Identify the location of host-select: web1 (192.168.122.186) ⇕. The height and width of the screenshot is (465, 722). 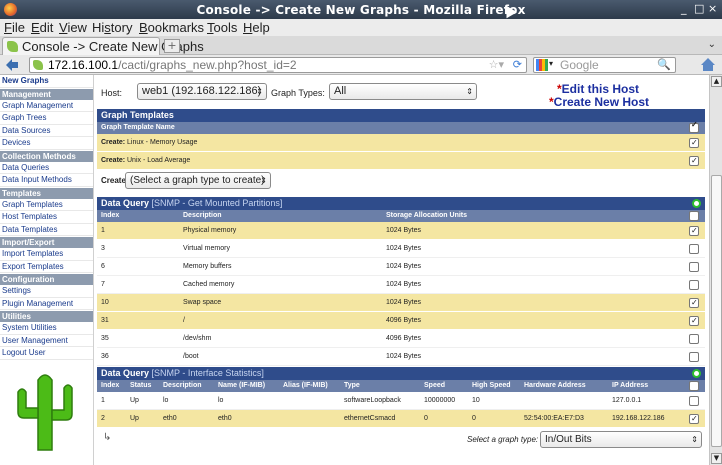
(202, 91).